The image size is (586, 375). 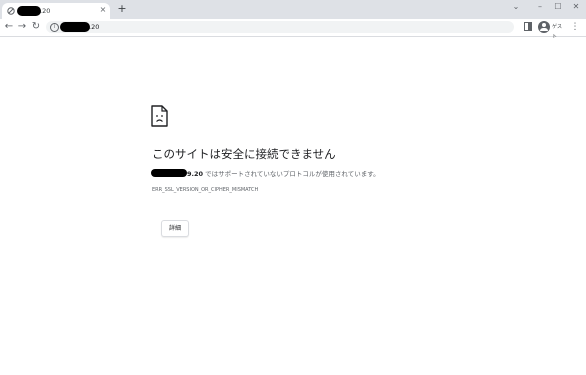 What do you see at coordinates (22, 27) in the screenshot?
I see `forward-button: →` at bounding box center [22, 27].